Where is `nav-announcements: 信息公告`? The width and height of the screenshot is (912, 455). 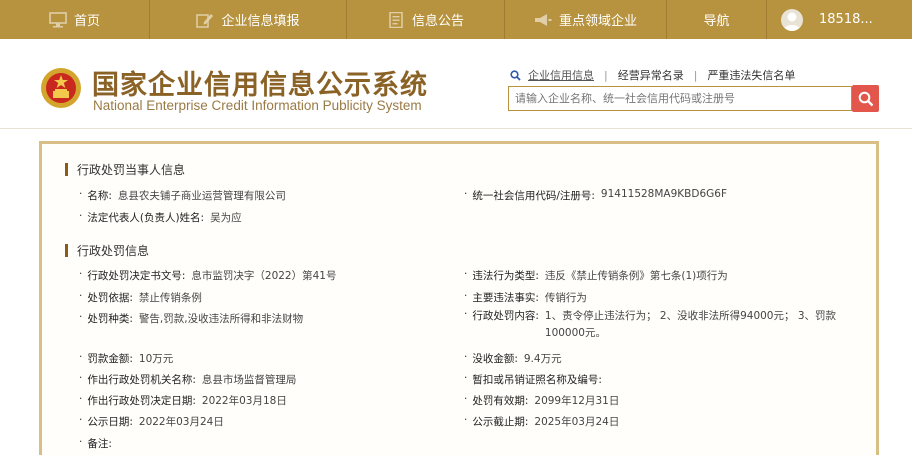 nav-announcements: 信息公告 is located at coordinates (426, 19).